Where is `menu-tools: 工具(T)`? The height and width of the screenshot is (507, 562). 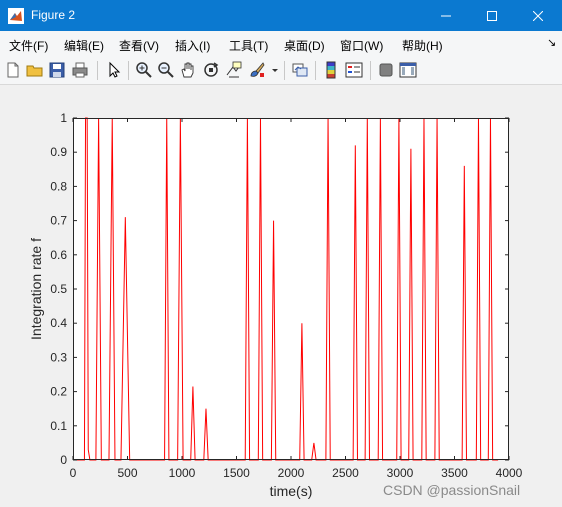
menu-tools: 工具(T) is located at coordinates (248, 45).